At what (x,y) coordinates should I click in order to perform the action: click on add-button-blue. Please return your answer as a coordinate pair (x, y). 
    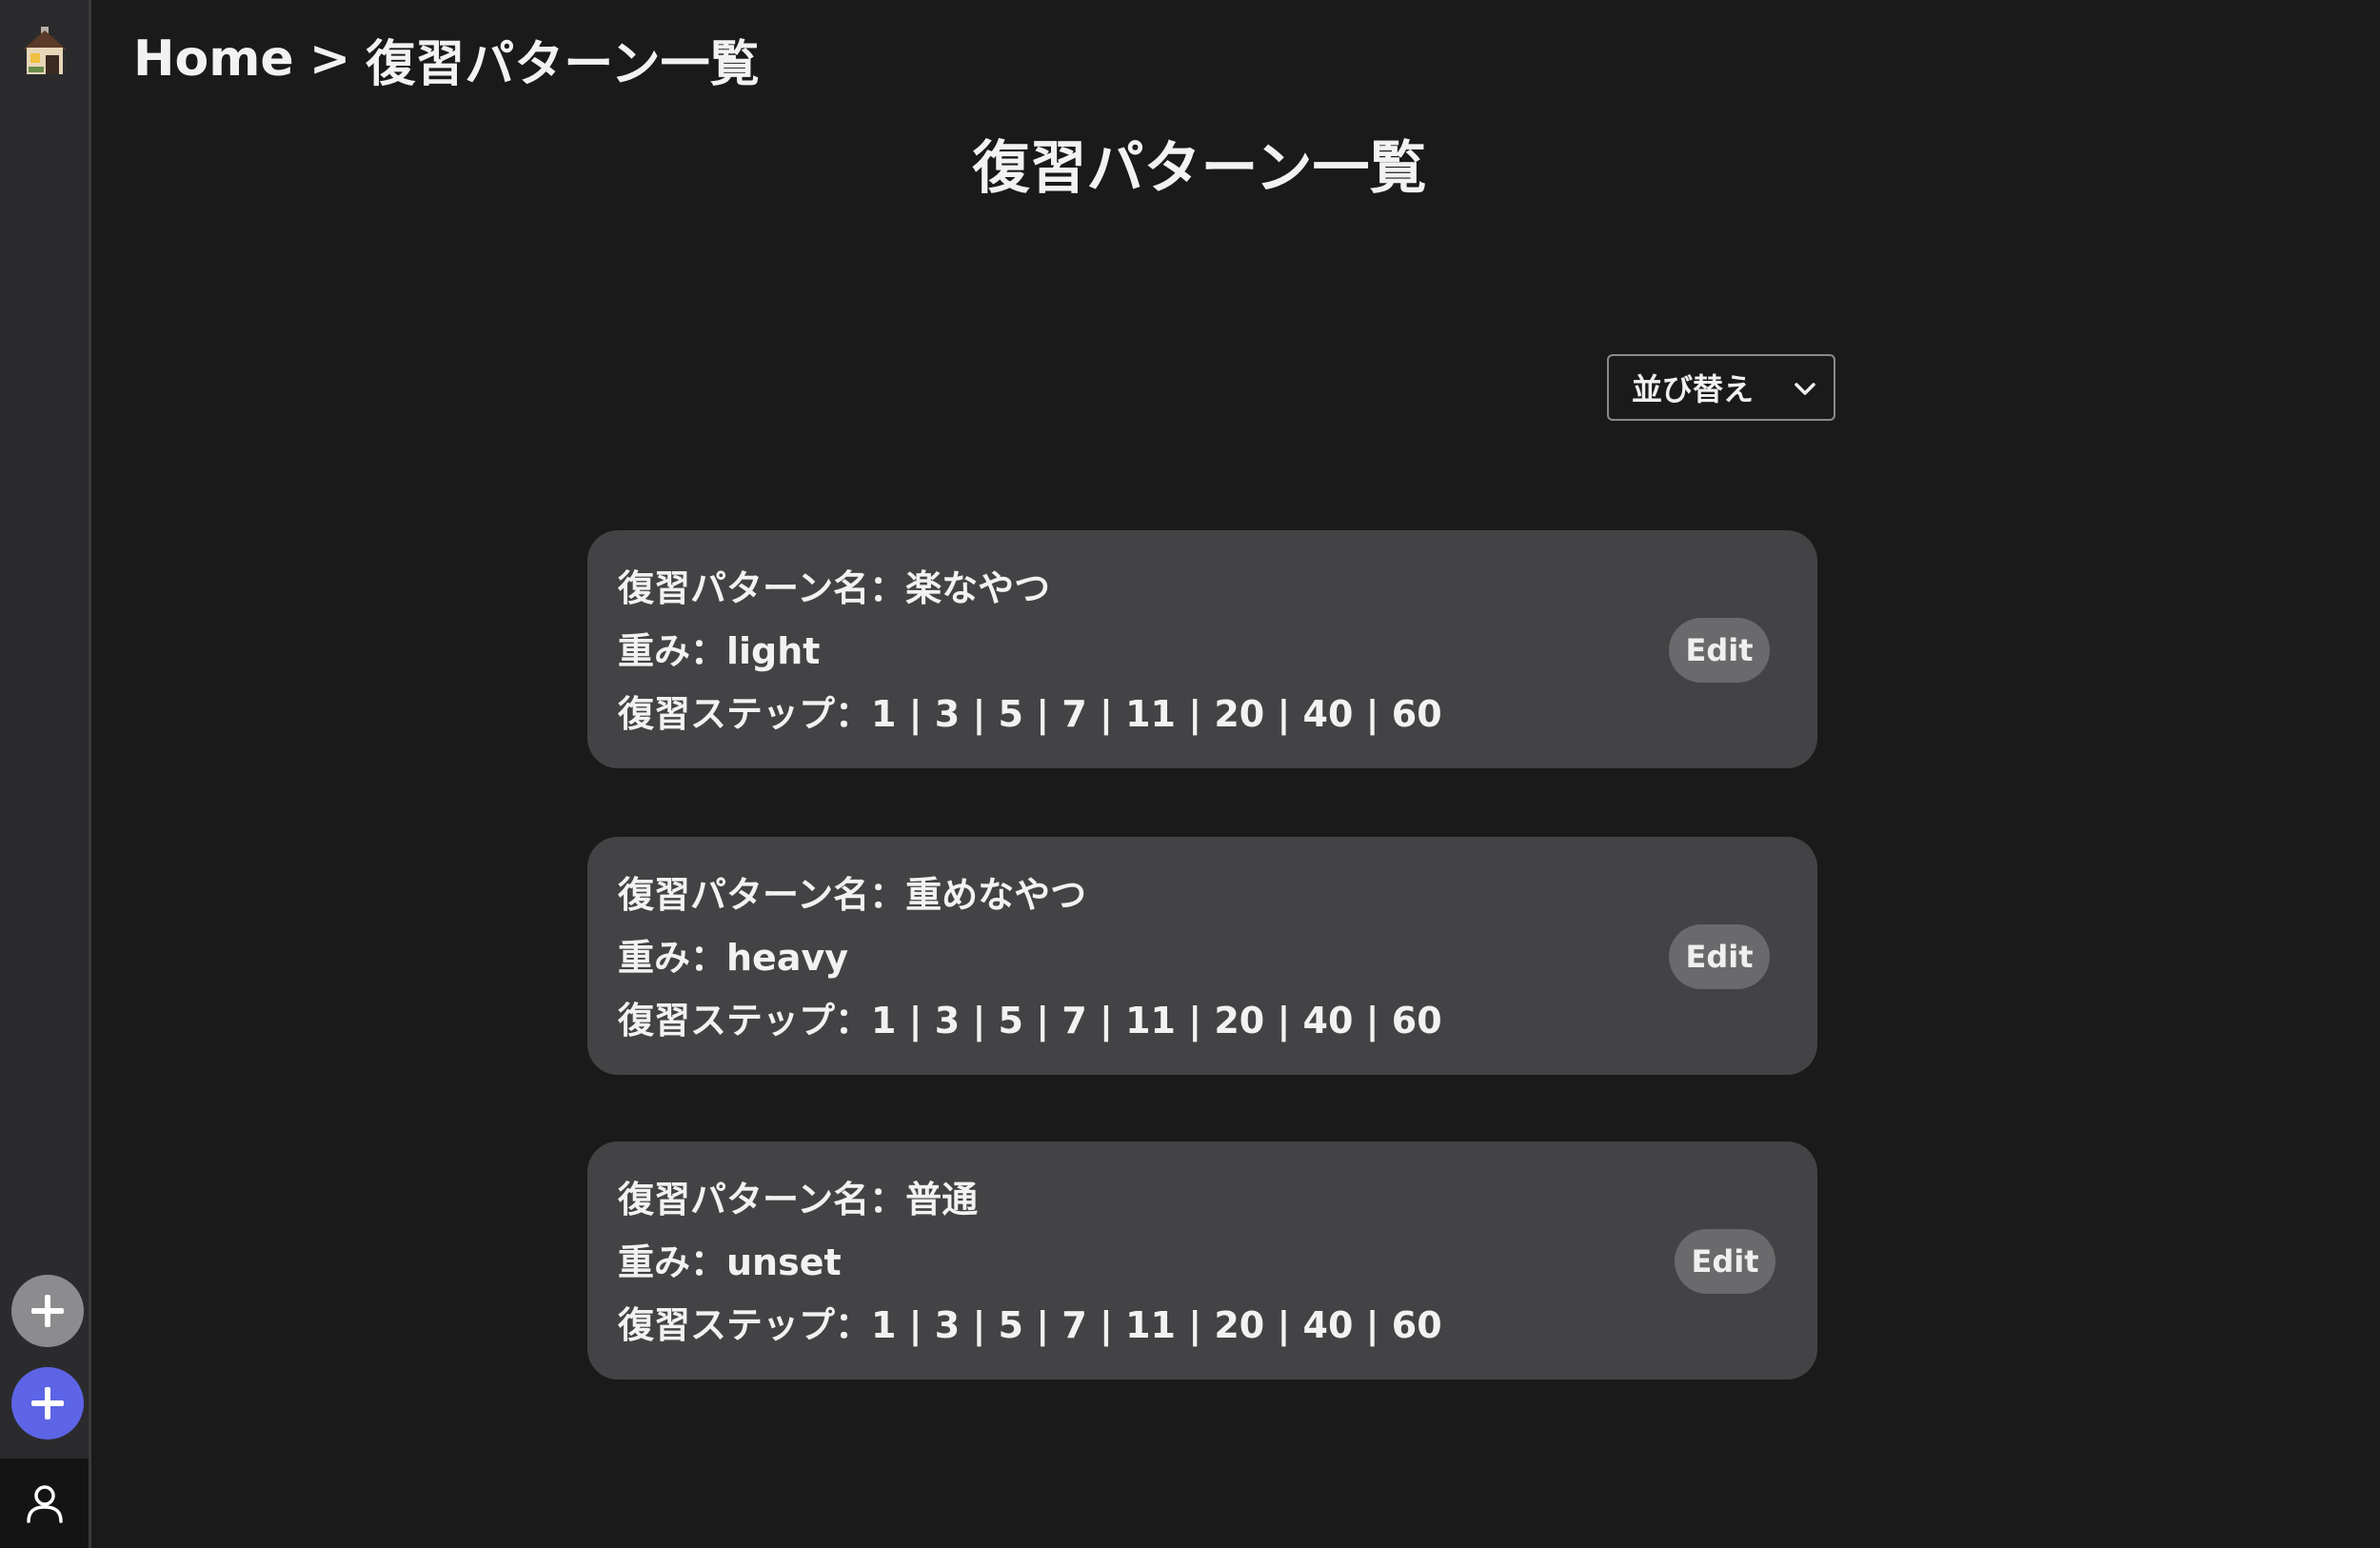
    Looking at the image, I should click on (47, 1403).